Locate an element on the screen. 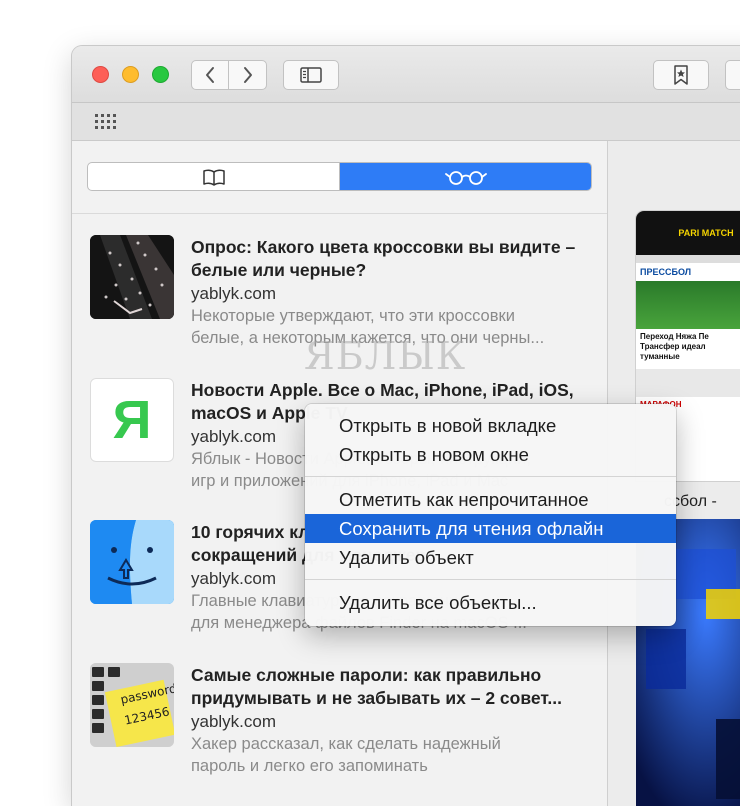 This screenshot has width=740, height=806. minimize-window-button is located at coordinates (130, 74).